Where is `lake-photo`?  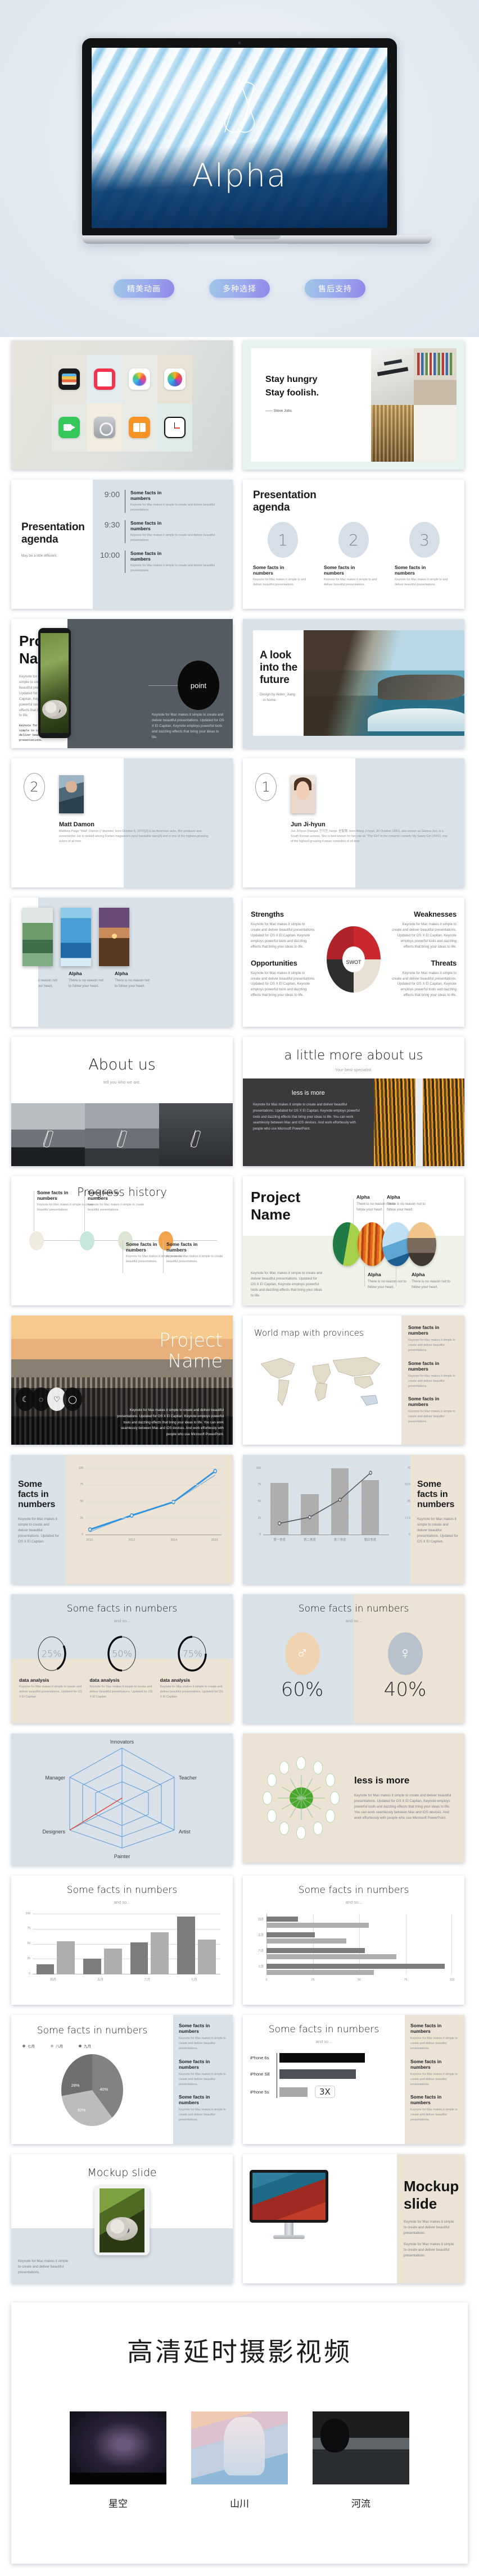 lake-photo is located at coordinates (37, 937).